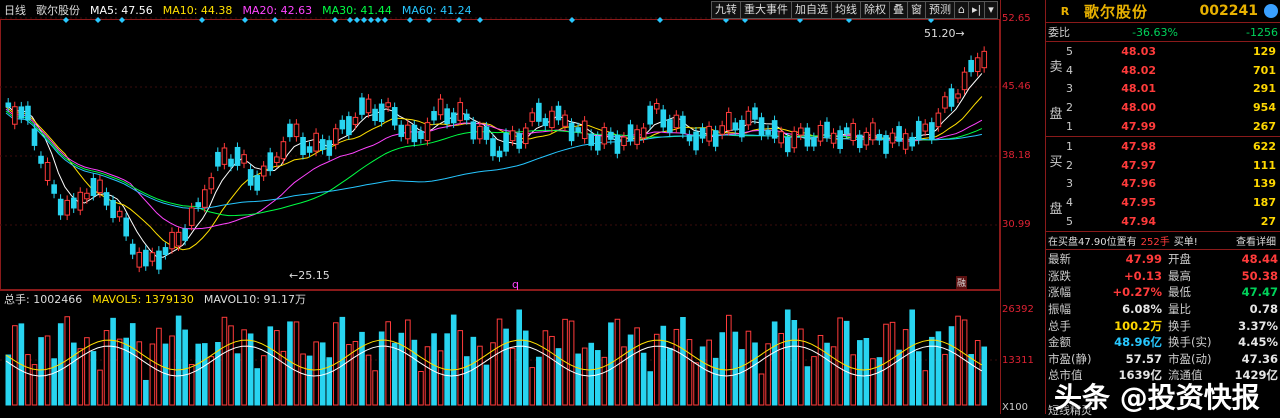 This screenshot has height=418, width=1280. What do you see at coordinates (875, 10) in the screenshot?
I see `toolbar-exright-button: 除权` at bounding box center [875, 10].